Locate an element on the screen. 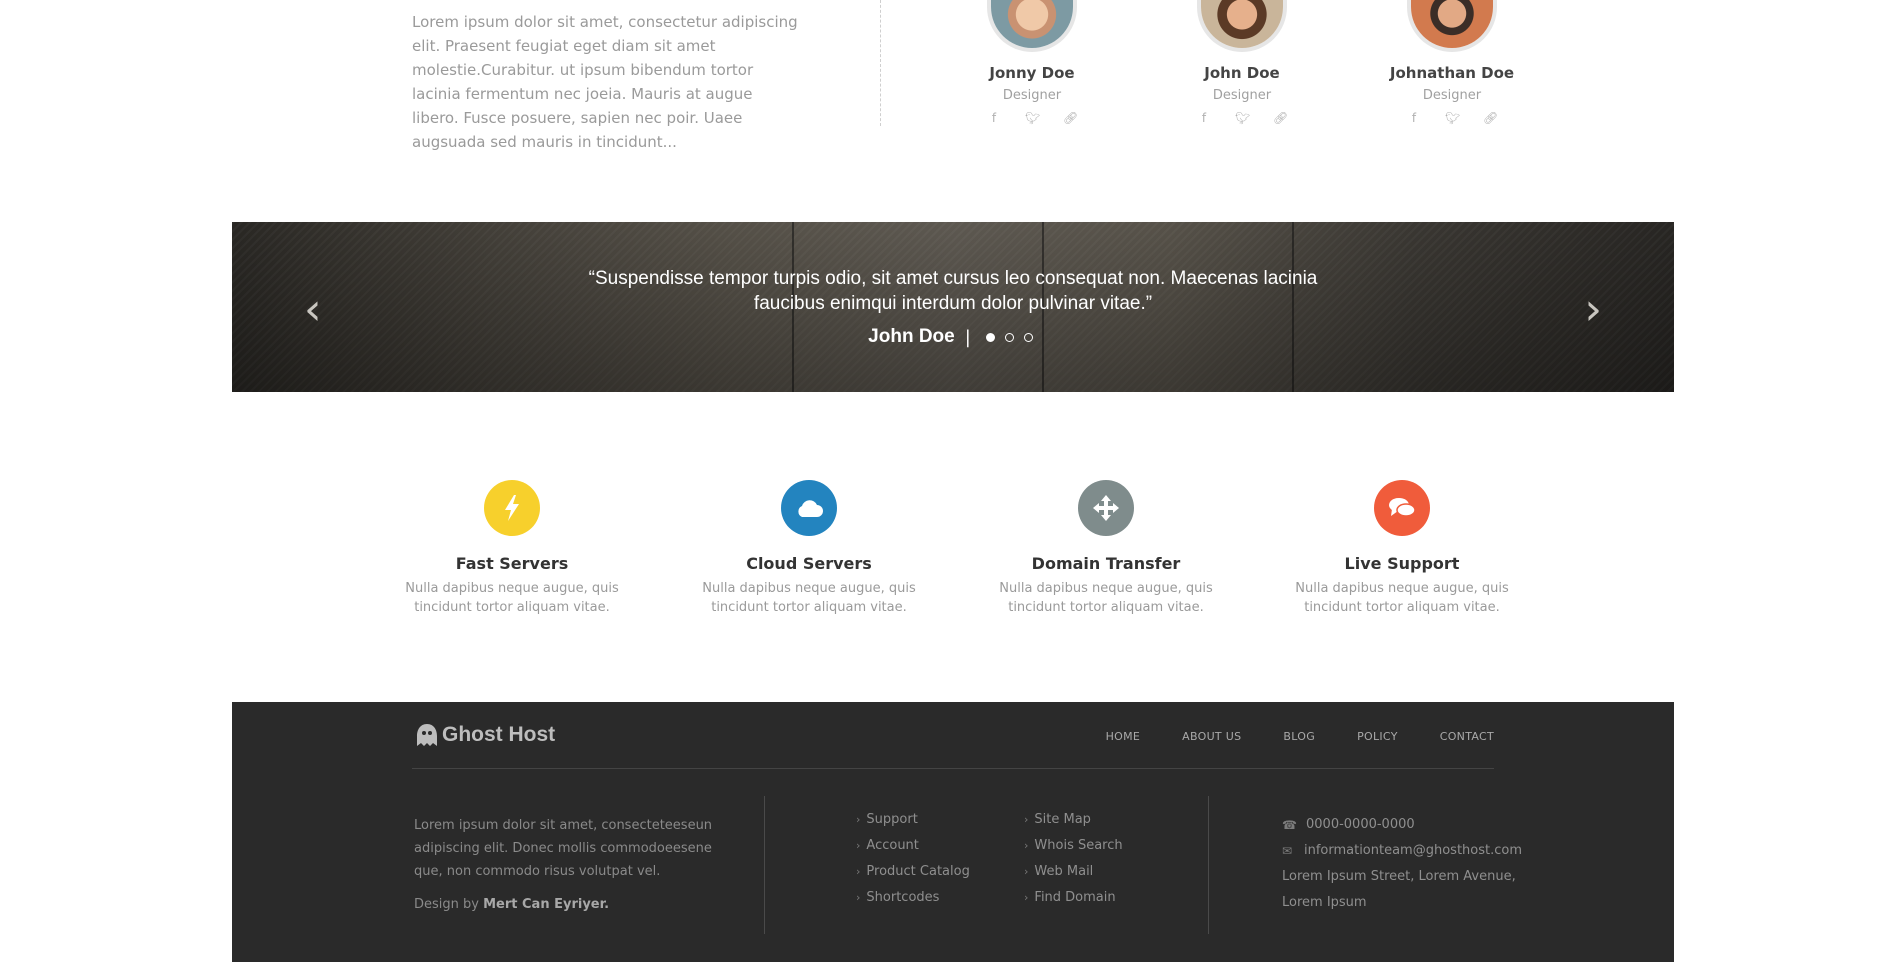 The width and height of the screenshot is (1894, 962). ghost-logo-icon is located at coordinates (427, 735).